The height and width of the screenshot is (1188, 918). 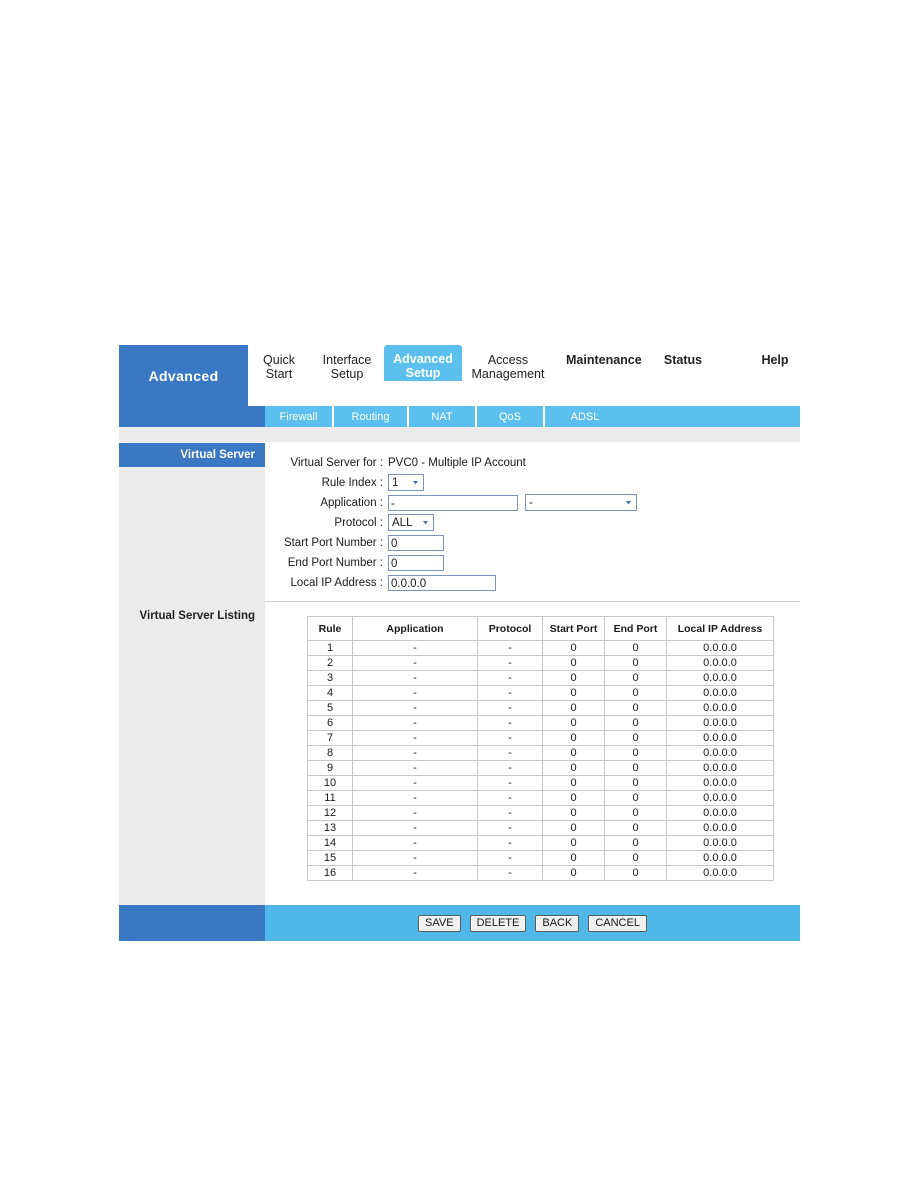 I want to click on row-start-port: Start Port Number : 0, so click(x=532, y=542).